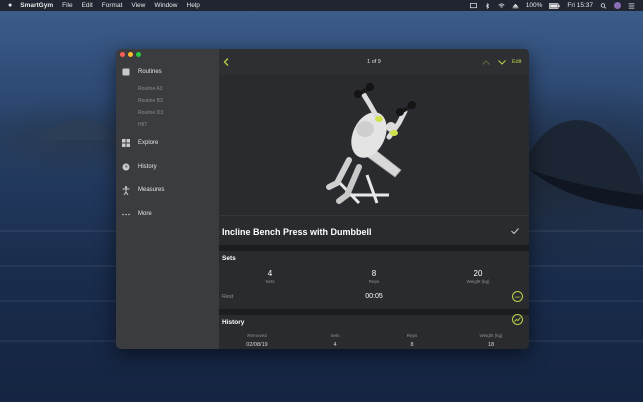 This screenshot has width=643, height=402. What do you see at coordinates (502, 62) in the screenshot?
I see `chevron-down-icon` at bounding box center [502, 62].